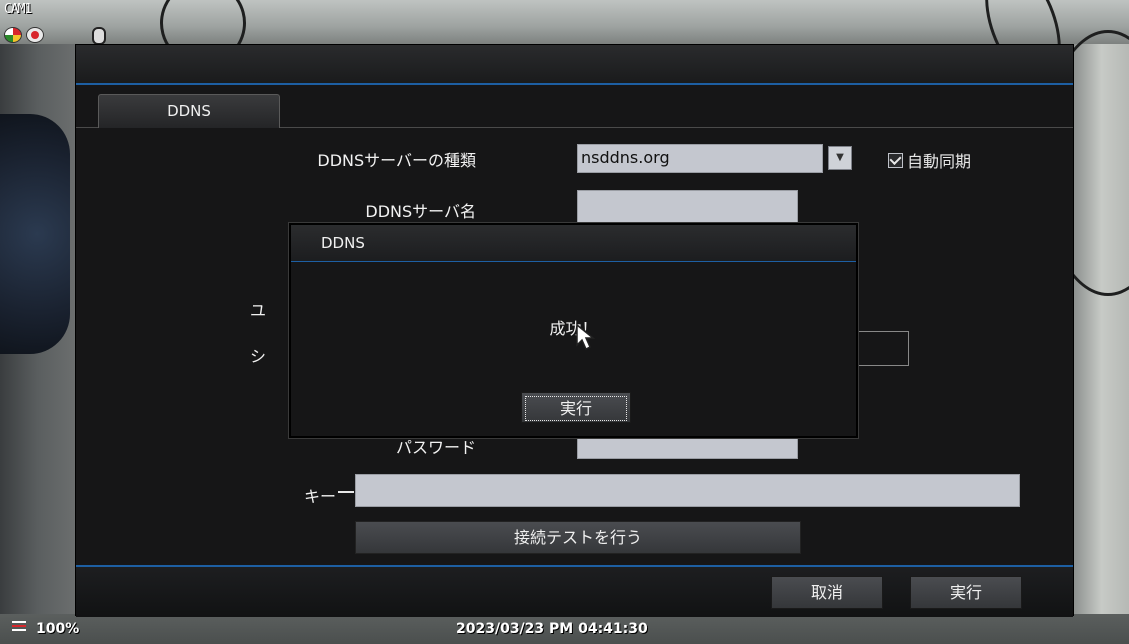  What do you see at coordinates (396, 160) in the screenshot?
I see `server-type-label: DDNSサーバーの種類` at bounding box center [396, 160].